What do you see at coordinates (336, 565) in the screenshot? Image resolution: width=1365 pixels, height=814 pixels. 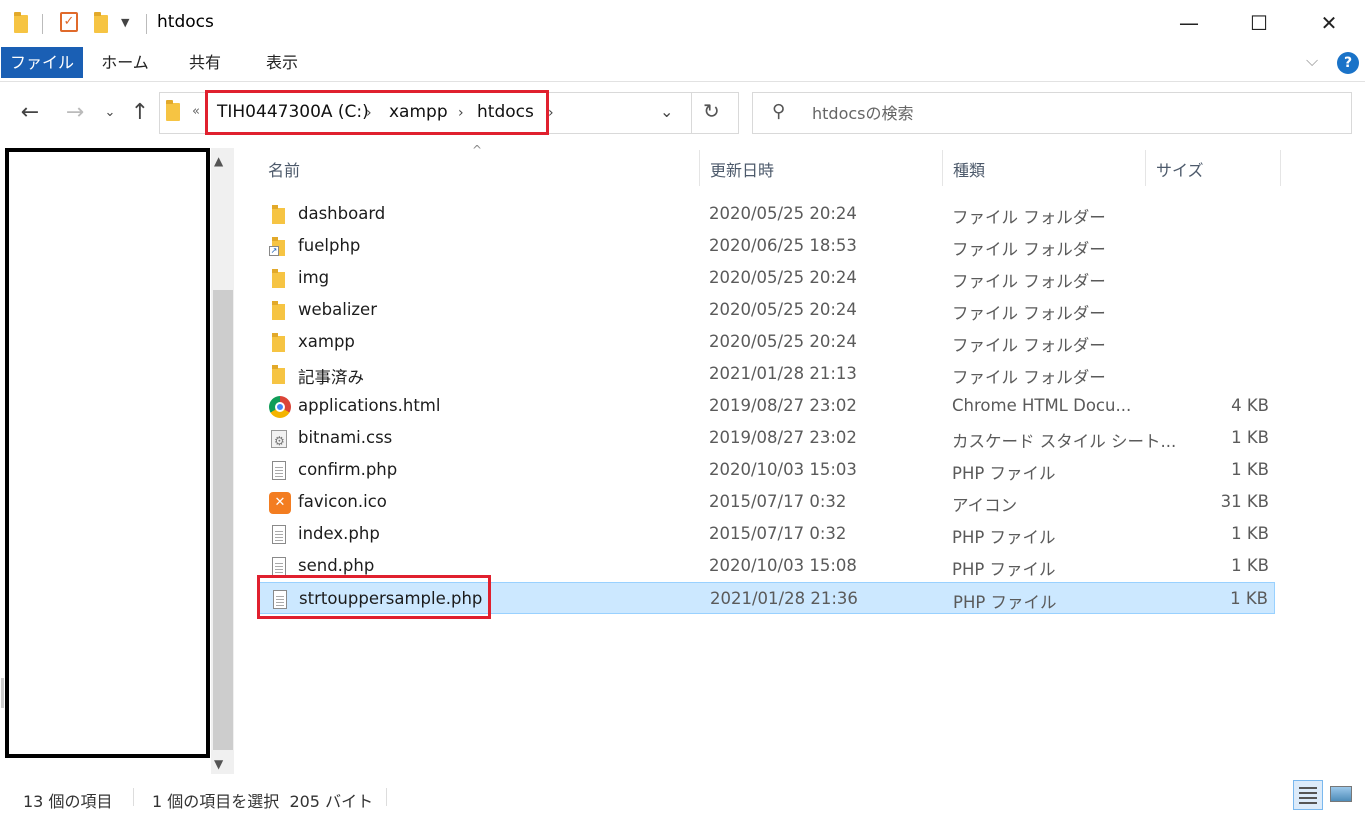 I see `file-name: send.php` at bounding box center [336, 565].